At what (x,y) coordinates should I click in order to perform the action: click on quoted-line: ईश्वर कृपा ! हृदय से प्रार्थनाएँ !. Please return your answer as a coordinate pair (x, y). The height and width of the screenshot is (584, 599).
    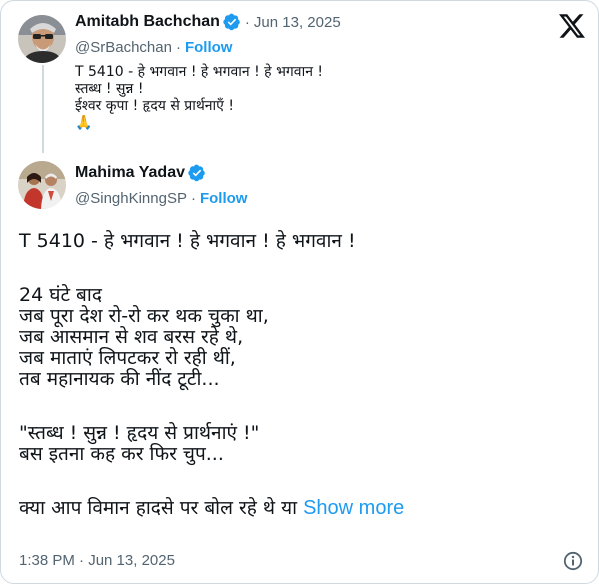
    Looking at the image, I should click on (154, 106).